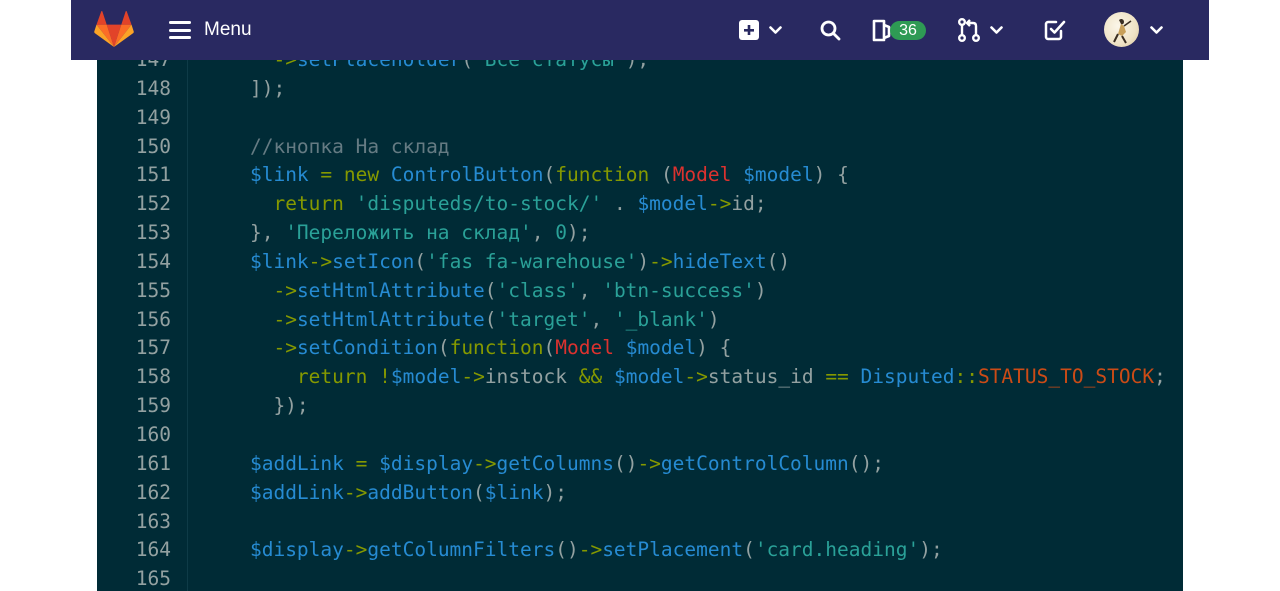  What do you see at coordinates (326, 147) in the screenshot?
I see `code-text: //кнопка На склад` at bounding box center [326, 147].